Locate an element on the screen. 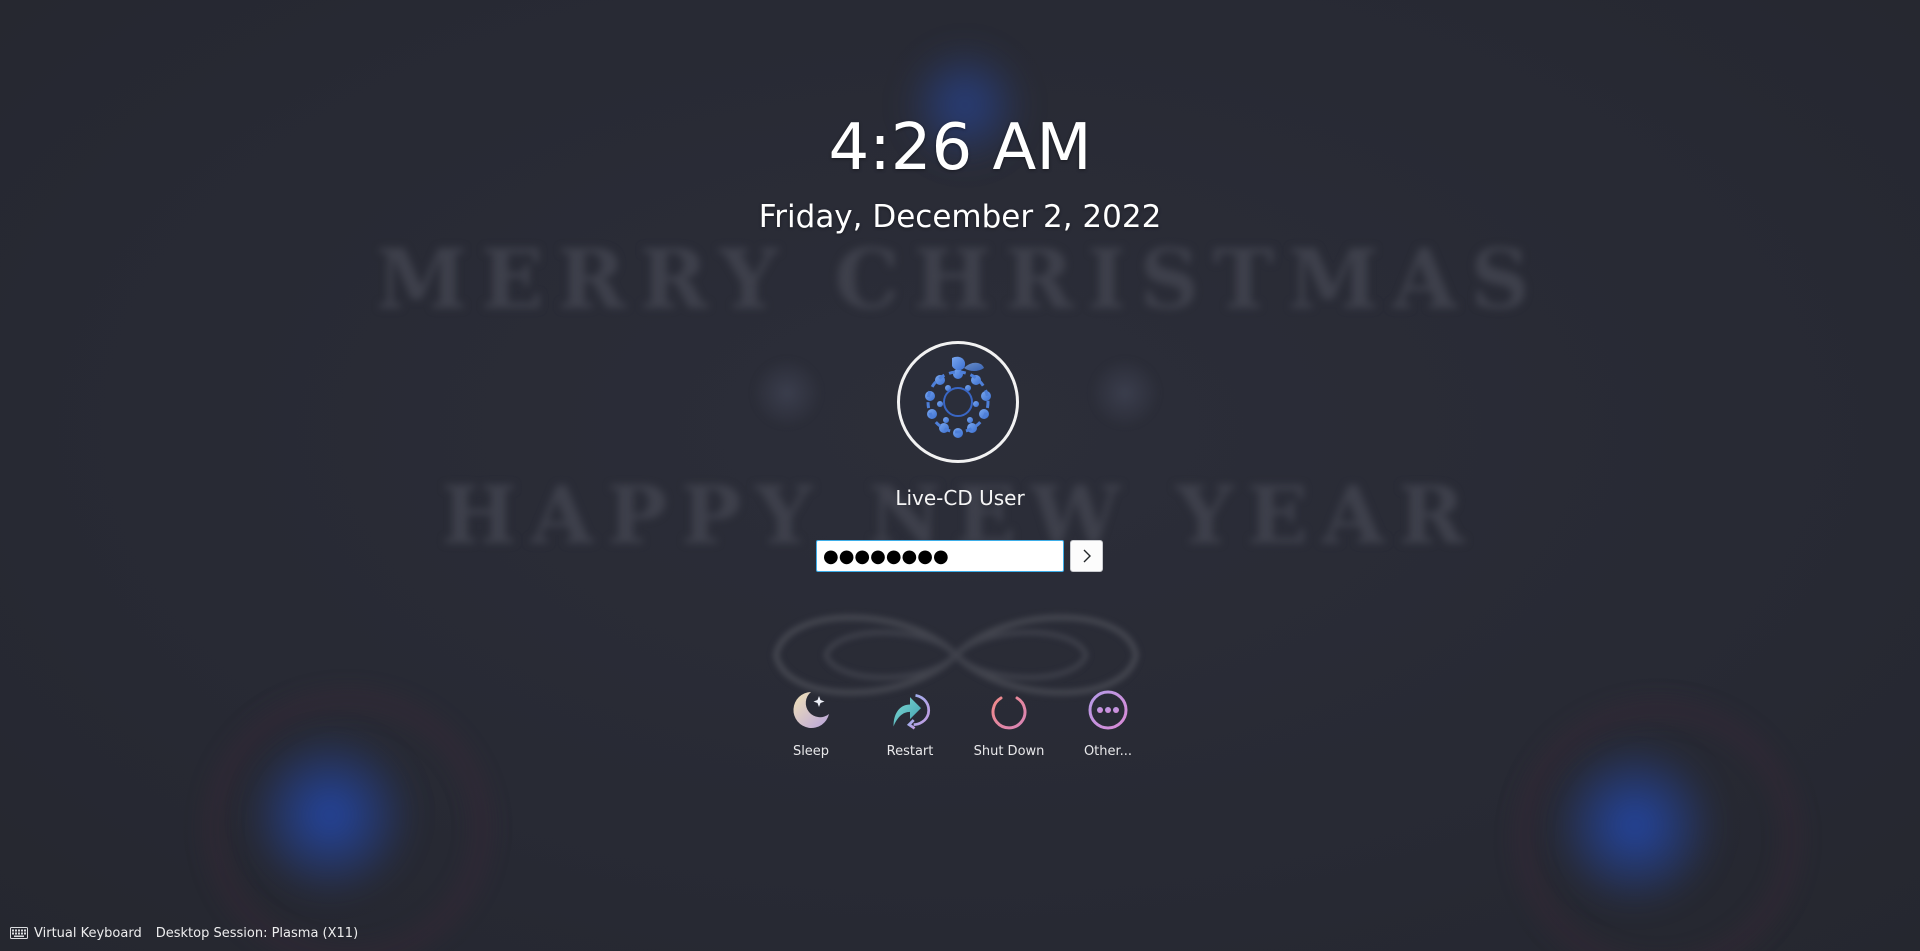 The image size is (1920, 951). wallpaper-star-right is located at coordinates (1125, 393).